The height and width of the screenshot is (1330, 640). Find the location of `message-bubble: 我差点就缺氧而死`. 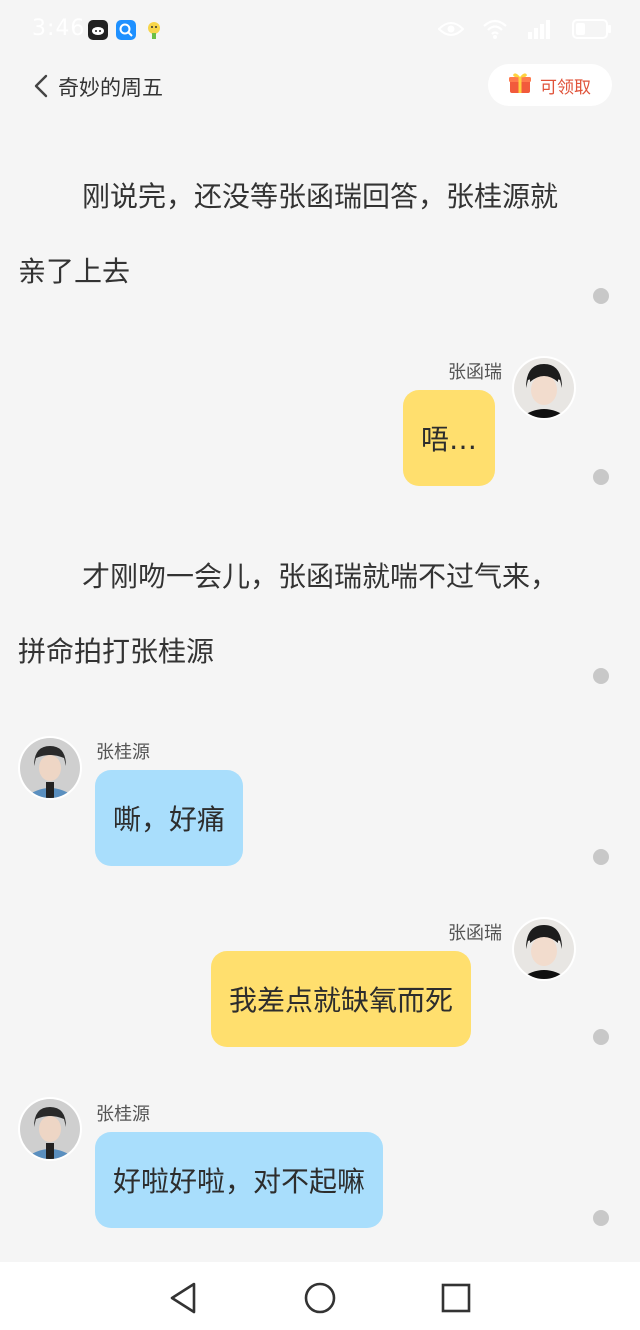

message-bubble: 我差点就缺氧而死 is located at coordinates (341, 999).